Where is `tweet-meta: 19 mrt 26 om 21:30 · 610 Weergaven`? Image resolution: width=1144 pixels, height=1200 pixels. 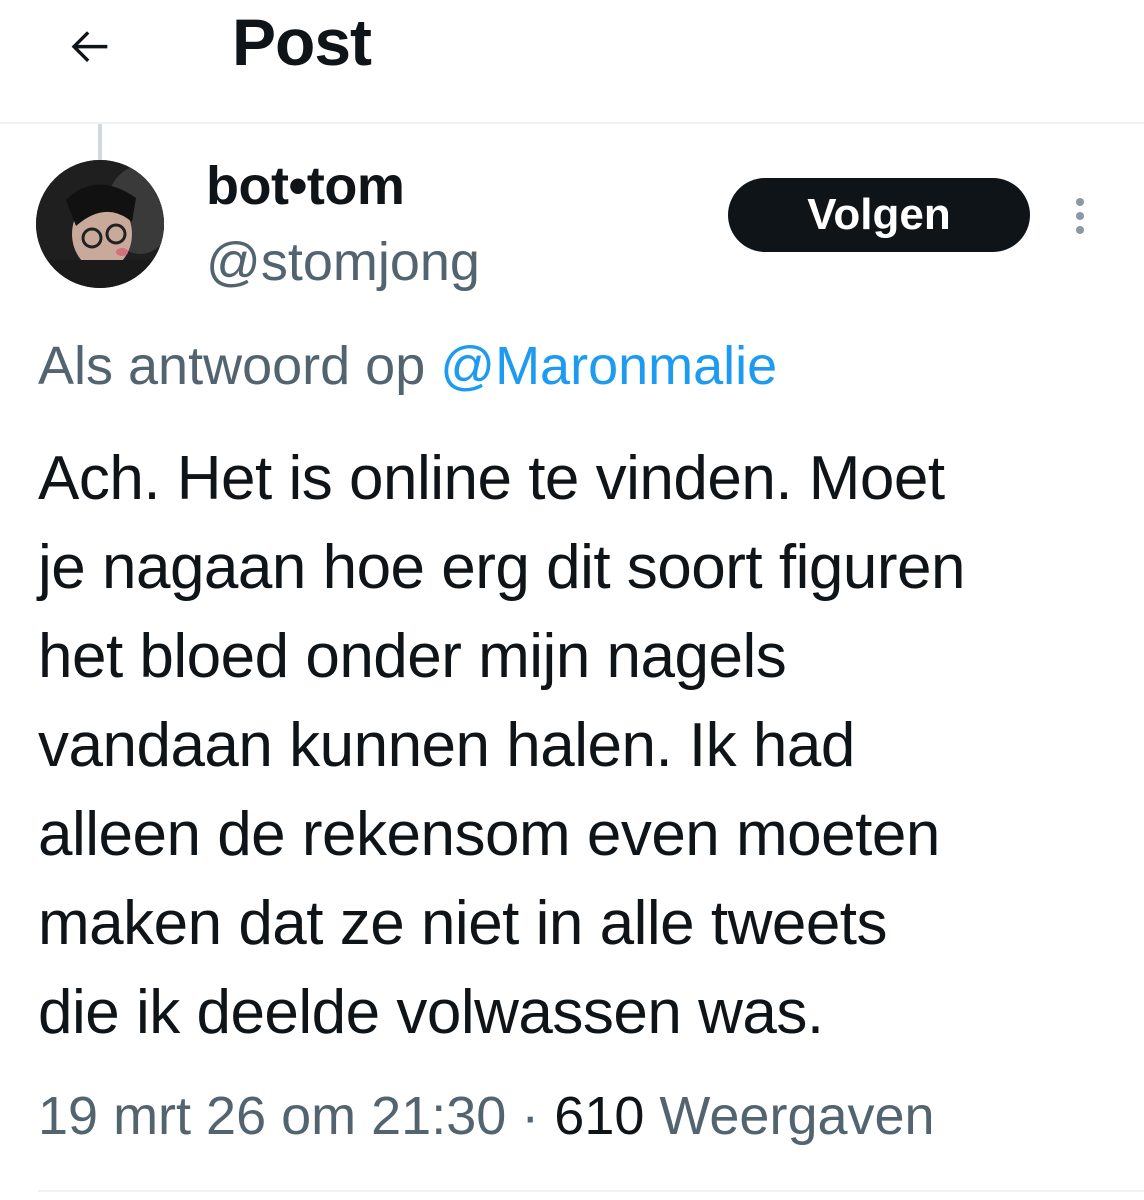 tweet-meta: 19 mrt 26 om 21:30 · 610 Weergaven is located at coordinates (486, 1116).